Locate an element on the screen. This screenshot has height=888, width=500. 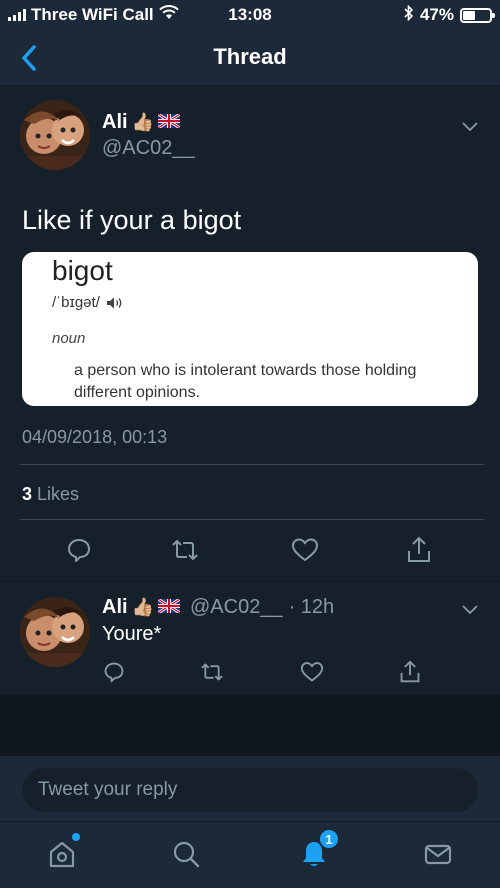
pronunciation-text: /ˈbɪɡət/ is located at coordinates (76, 302).